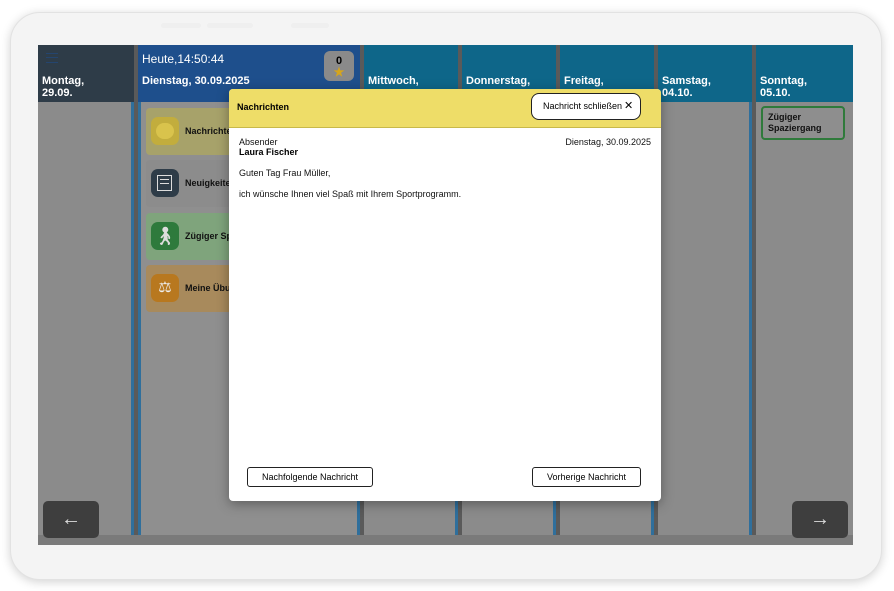 The height and width of the screenshot is (591, 894). I want to click on walking-person-icon: 🚶︎, so click(165, 236).